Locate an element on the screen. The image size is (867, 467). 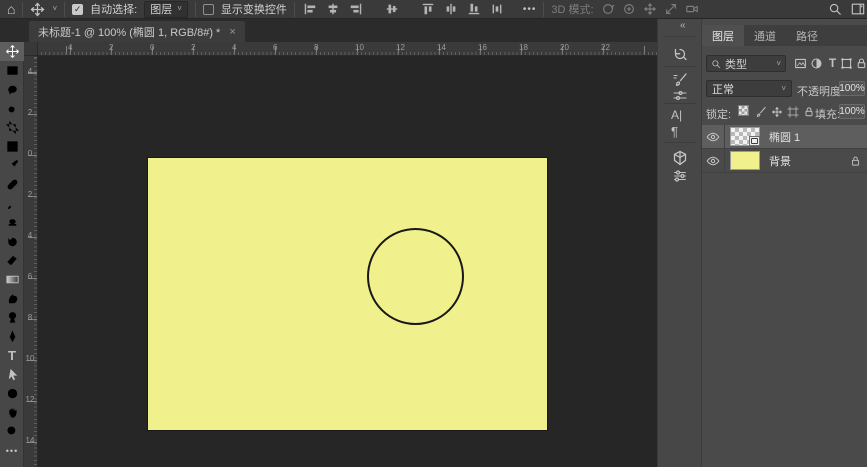
tool-brush is located at coordinates (12, 203).